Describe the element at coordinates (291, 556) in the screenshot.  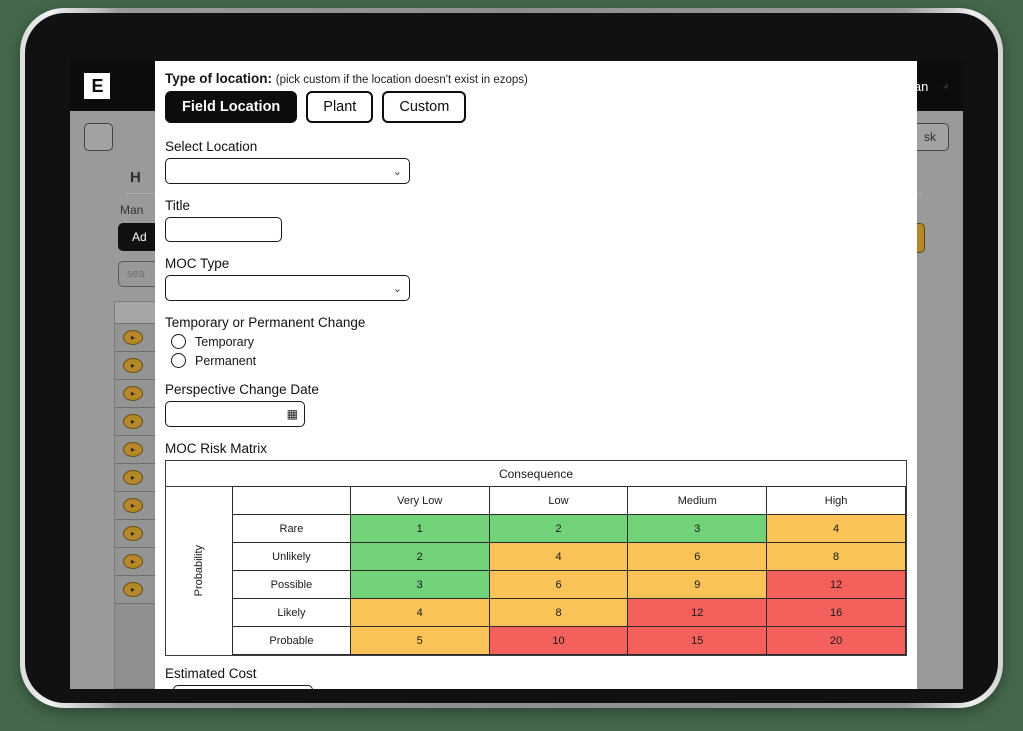
I see `probability-label-1: Unlikely` at that location.